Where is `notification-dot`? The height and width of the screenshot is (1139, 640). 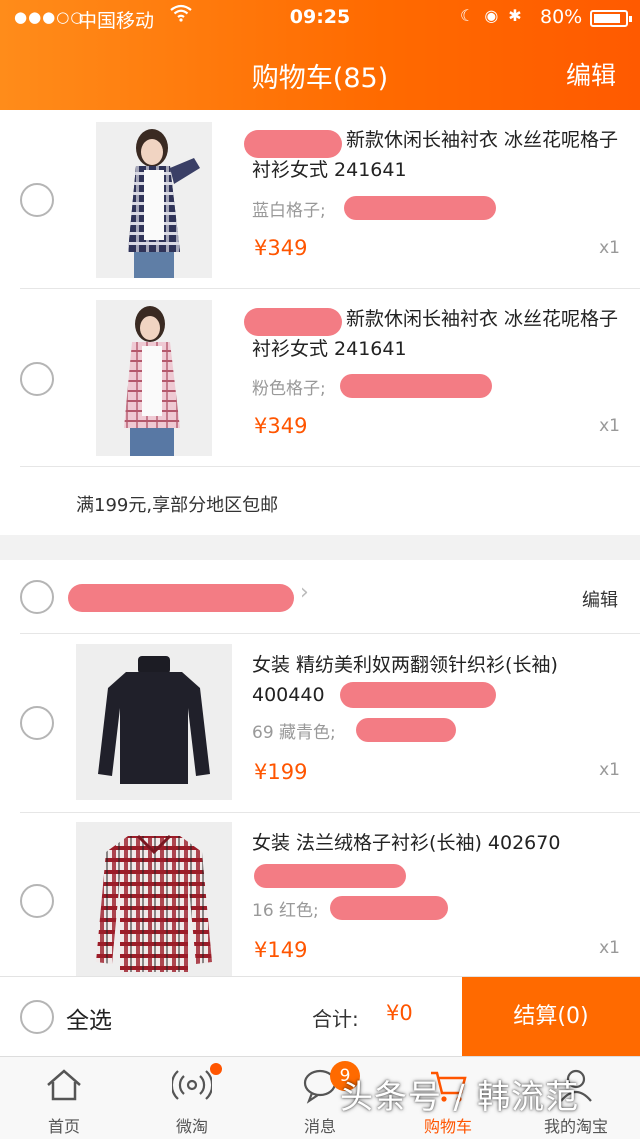 notification-dot is located at coordinates (216, 1069).